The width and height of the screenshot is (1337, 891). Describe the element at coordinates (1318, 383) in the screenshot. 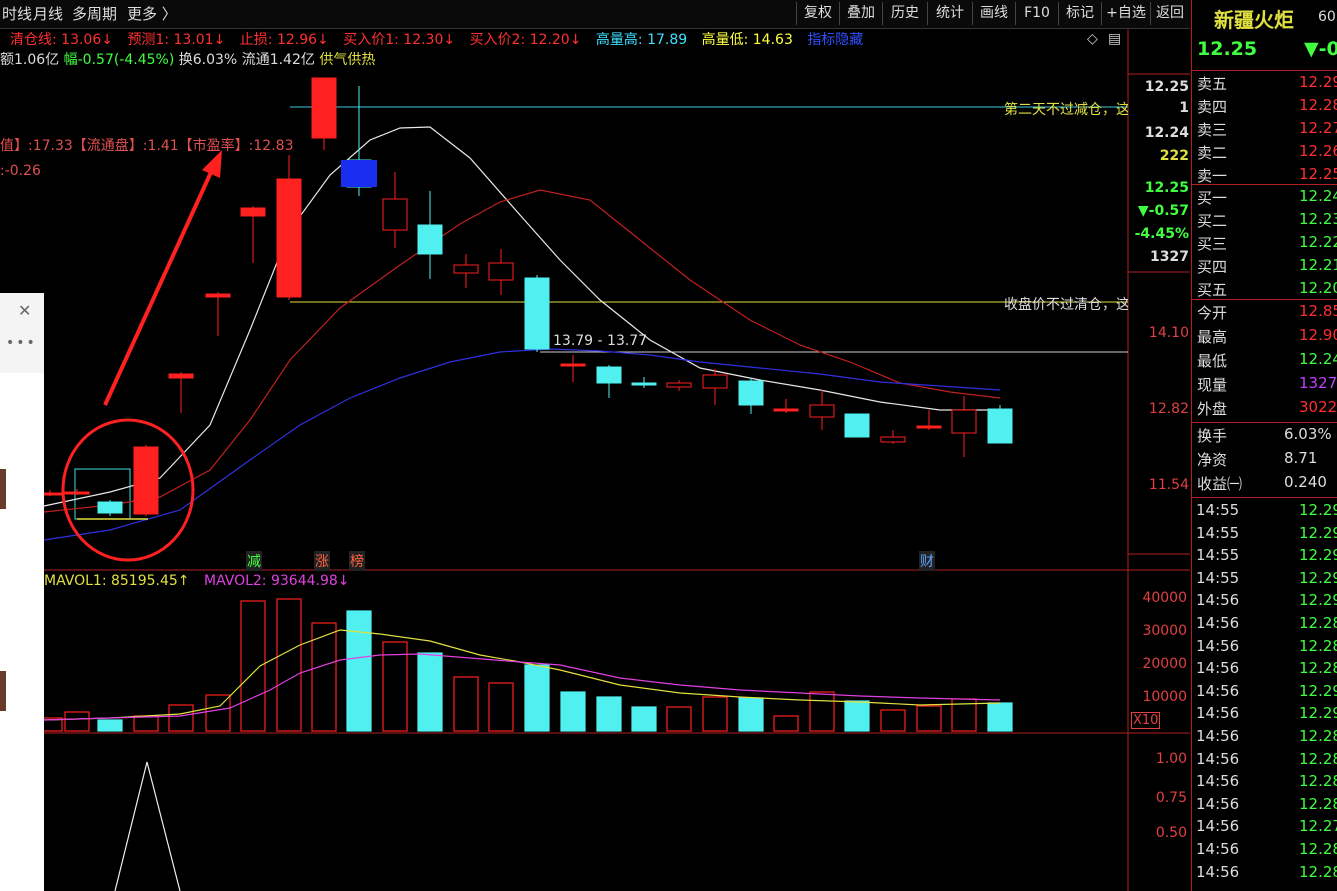

I see `stat-row-value: 1327` at that location.